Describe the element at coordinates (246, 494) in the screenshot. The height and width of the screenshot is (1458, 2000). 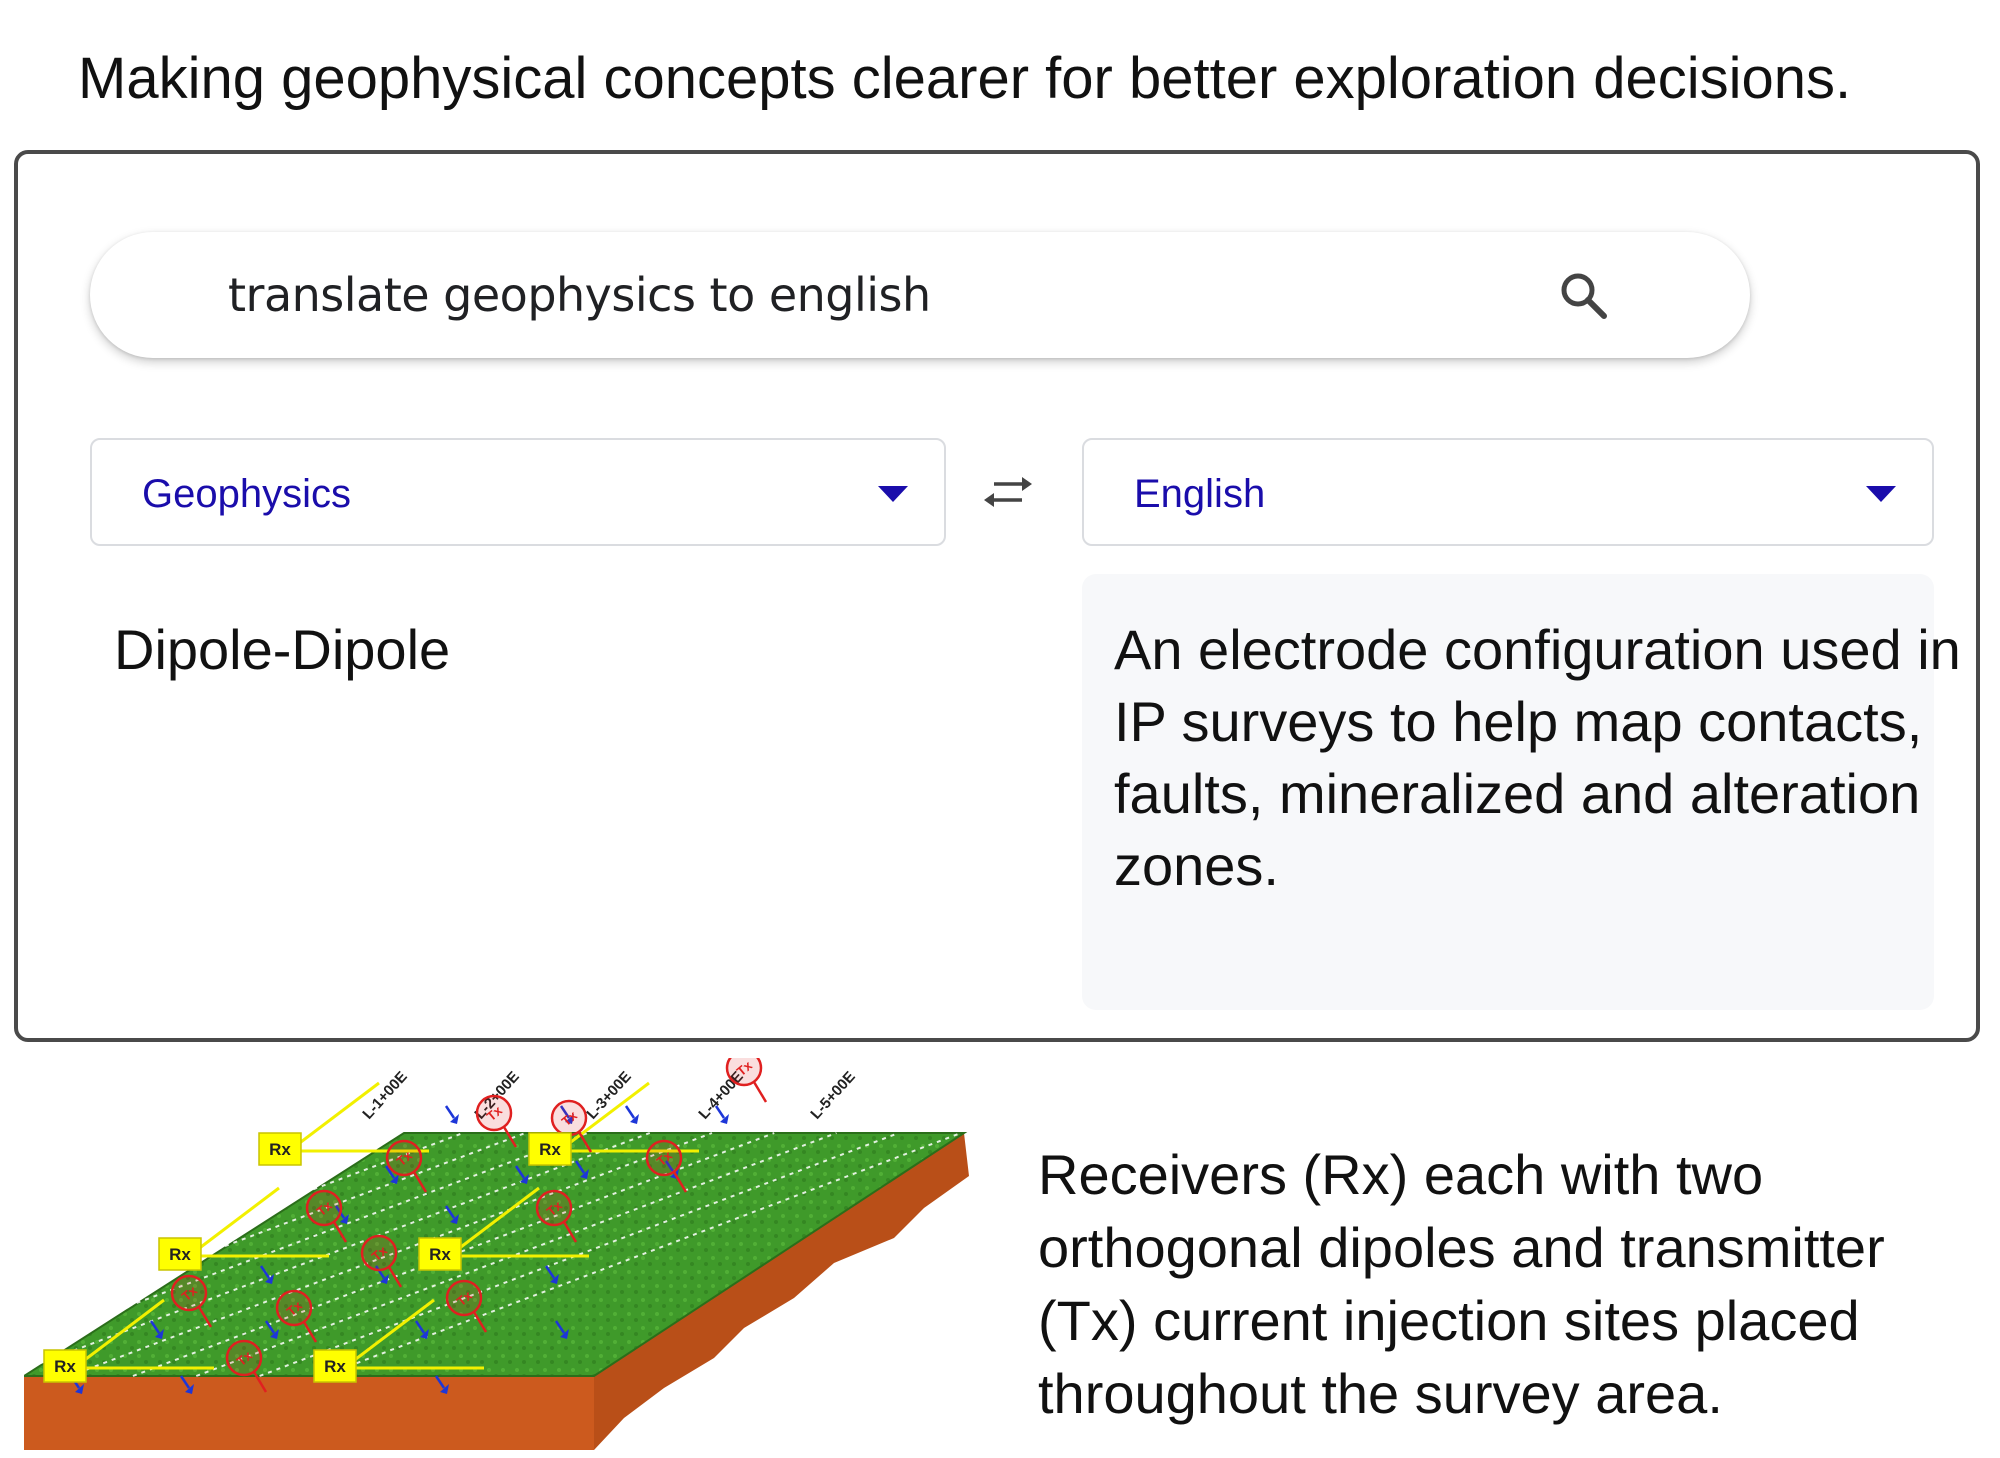
I see `source-language-label: Geophysics` at that location.